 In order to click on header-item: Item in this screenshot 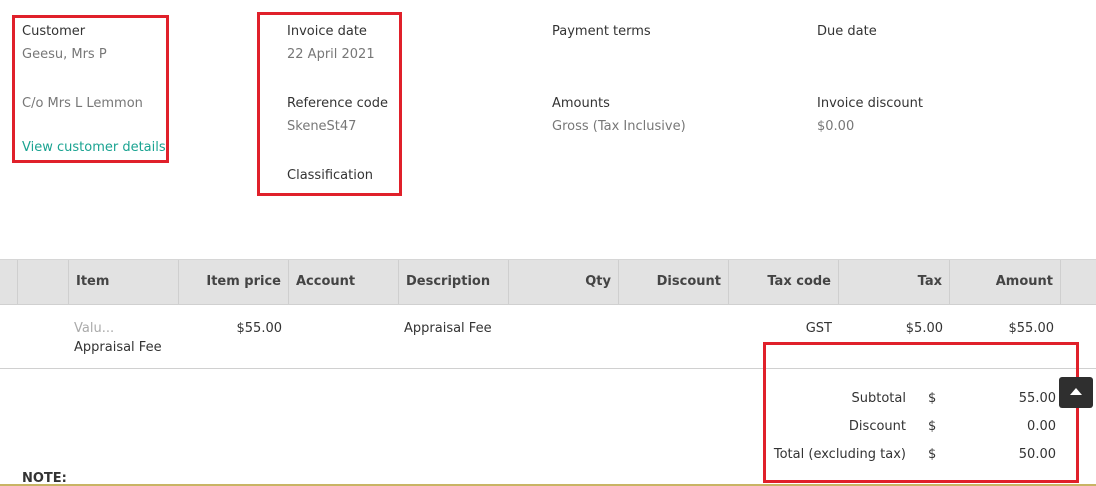, I will do `click(124, 282)`.